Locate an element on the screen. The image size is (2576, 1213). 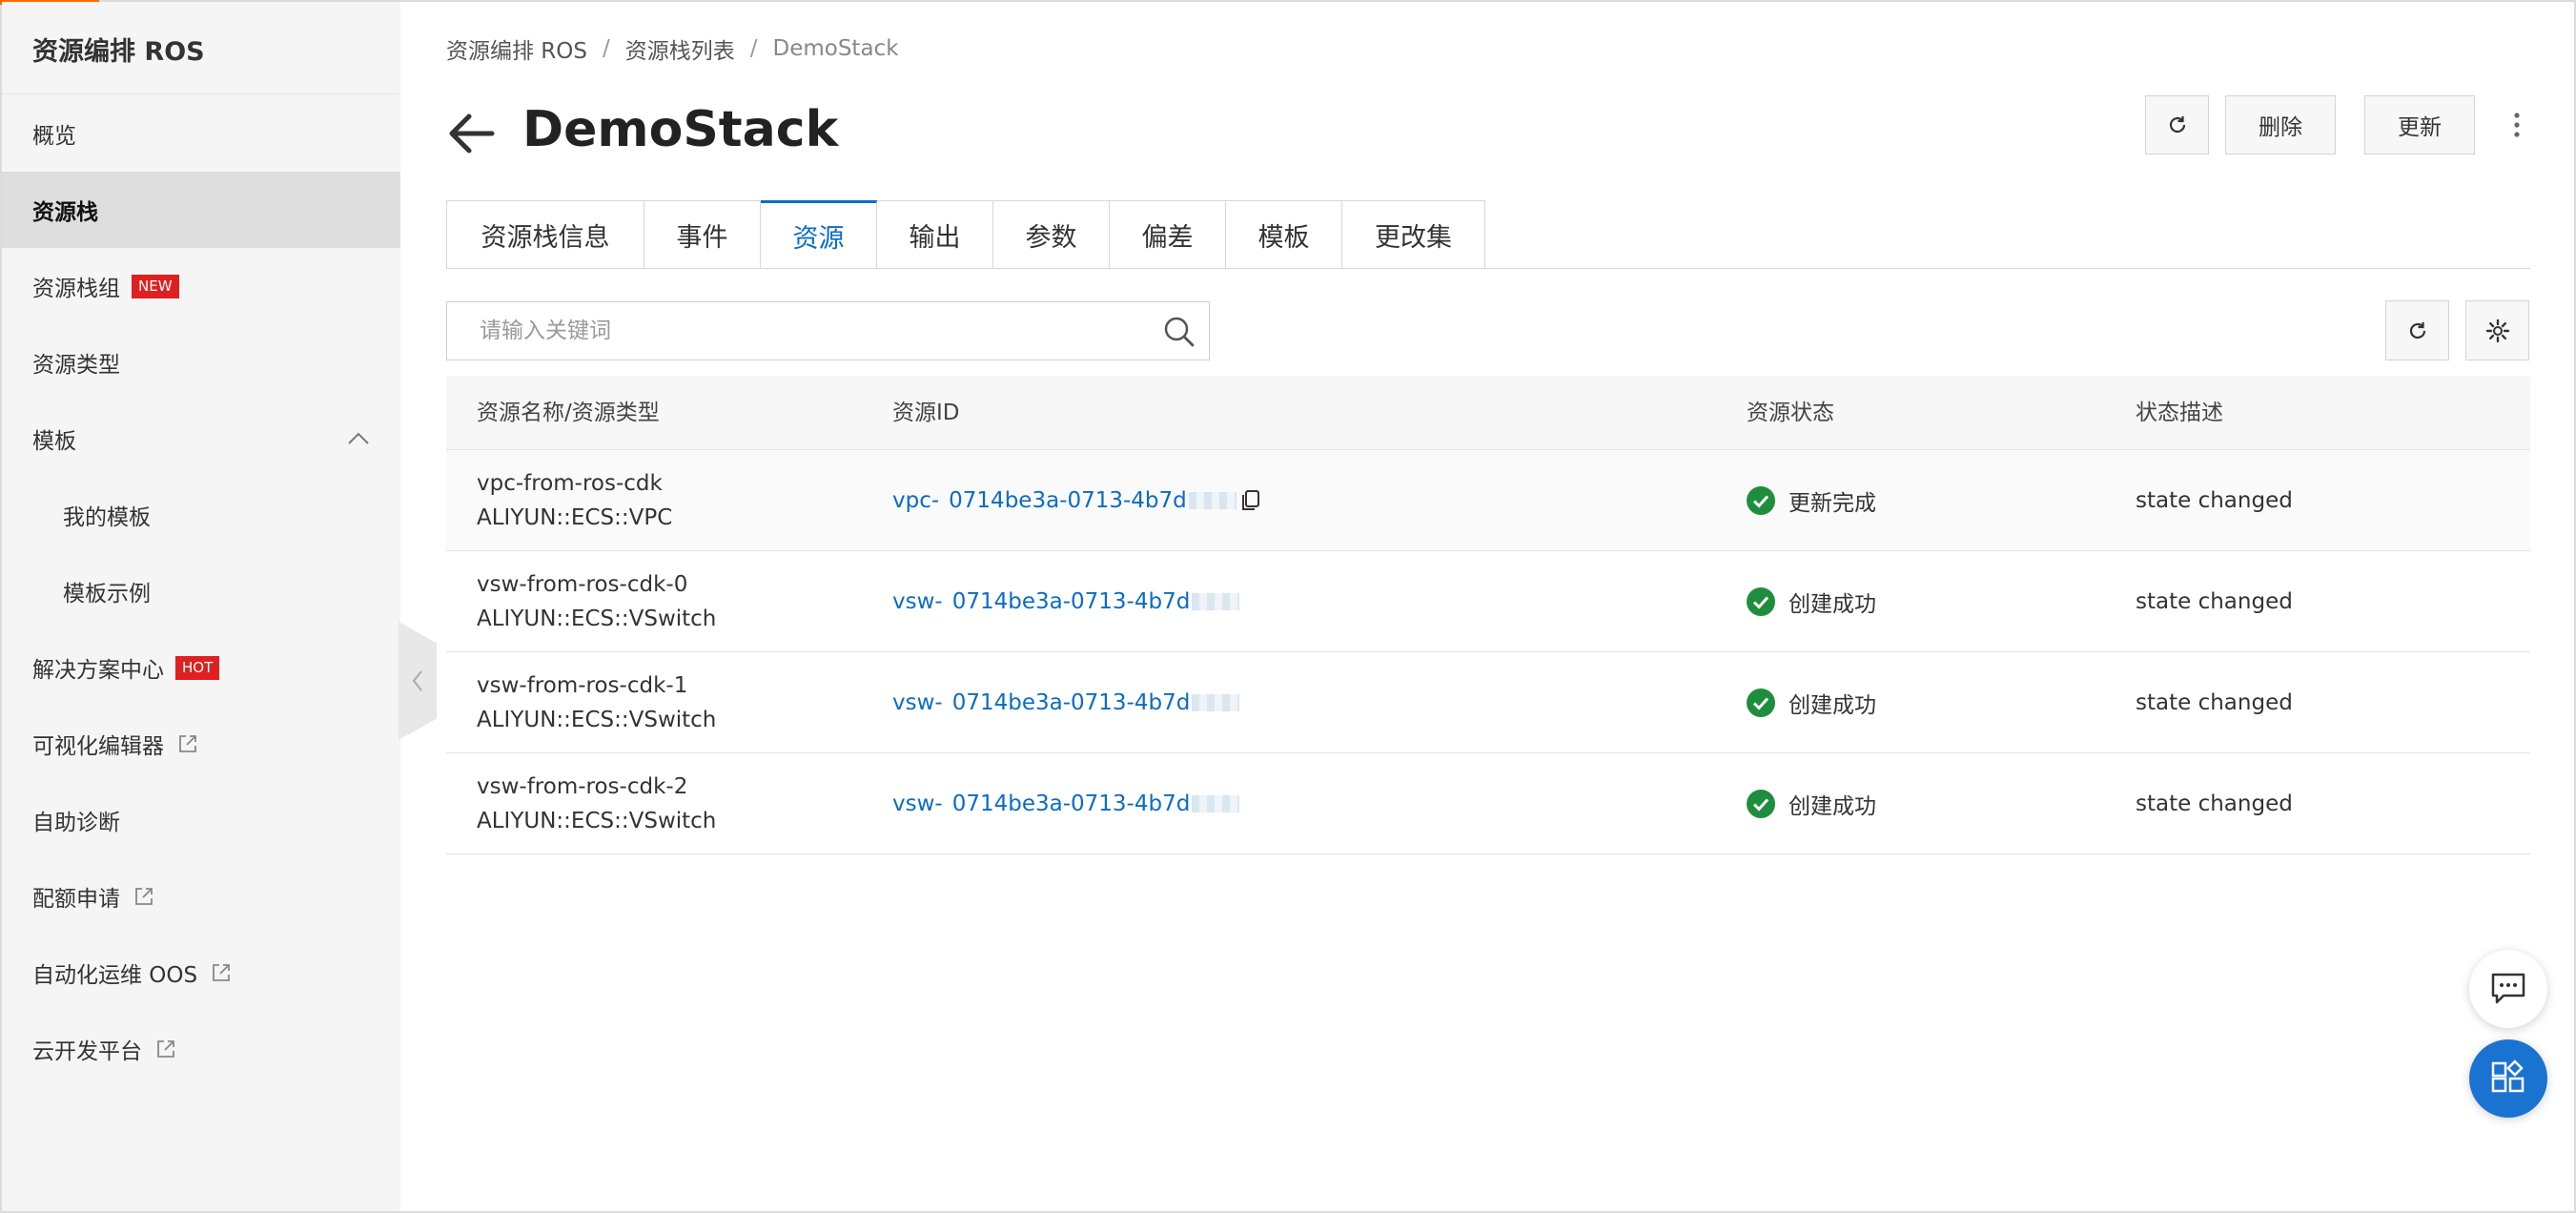
apps-icon is located at coordinates (2508, 1076).